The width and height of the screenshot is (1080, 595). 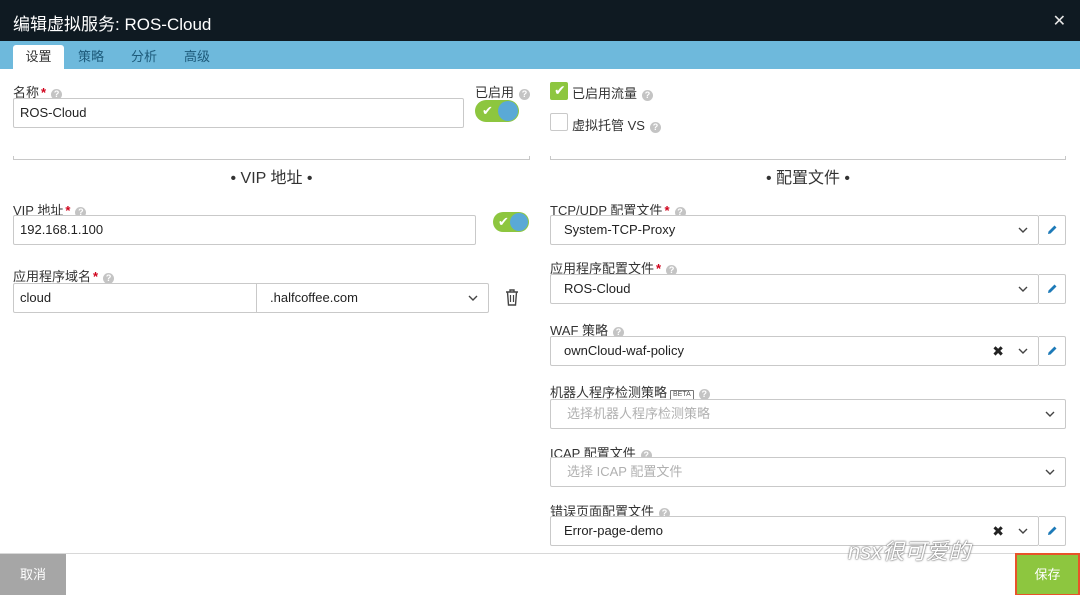 I want to click on close-icon: ✕, so click(x=1059, y=21).